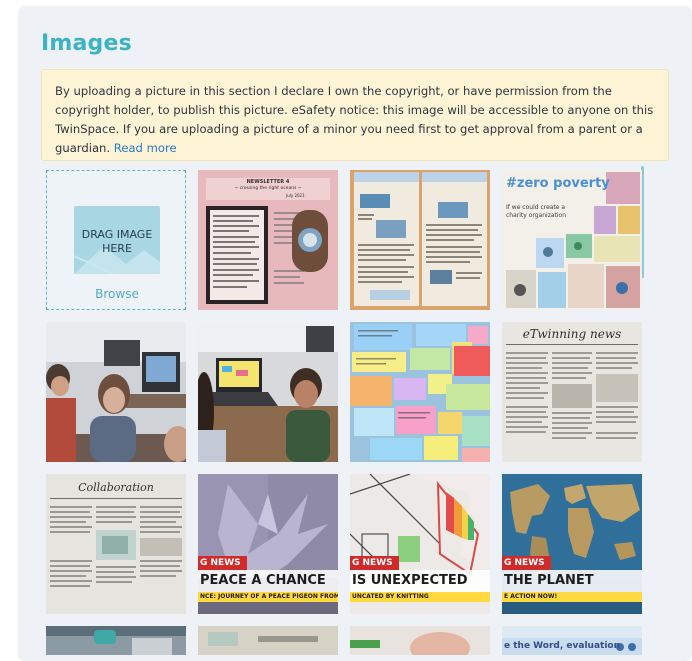 The image size is (692, 661). What do you see at coordinates (116, 294) in the screenshot?
I see `browse-link: Browse` at bounding box center [116, 294].